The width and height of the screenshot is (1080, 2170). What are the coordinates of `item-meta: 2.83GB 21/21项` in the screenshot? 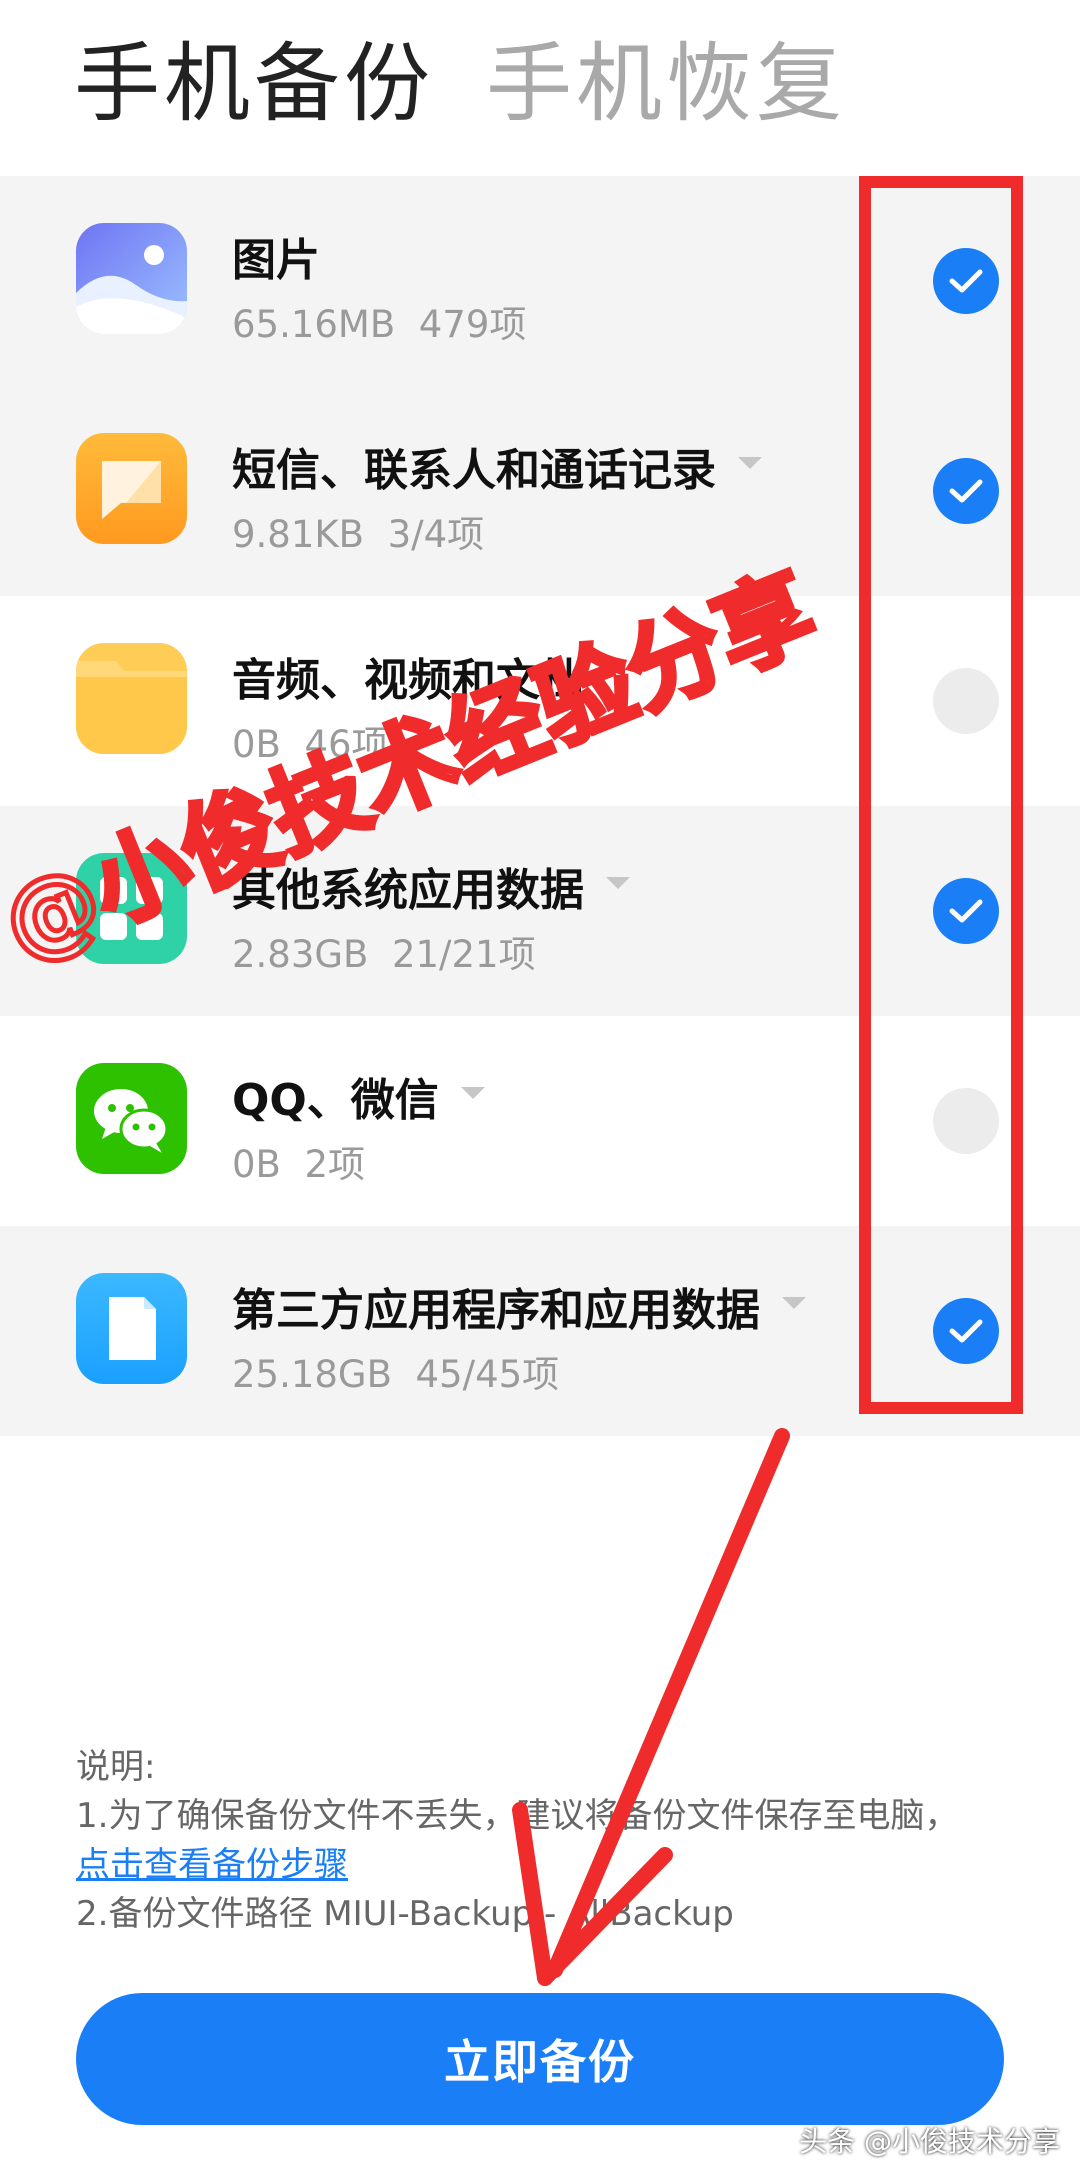 It's located at (384, 954).